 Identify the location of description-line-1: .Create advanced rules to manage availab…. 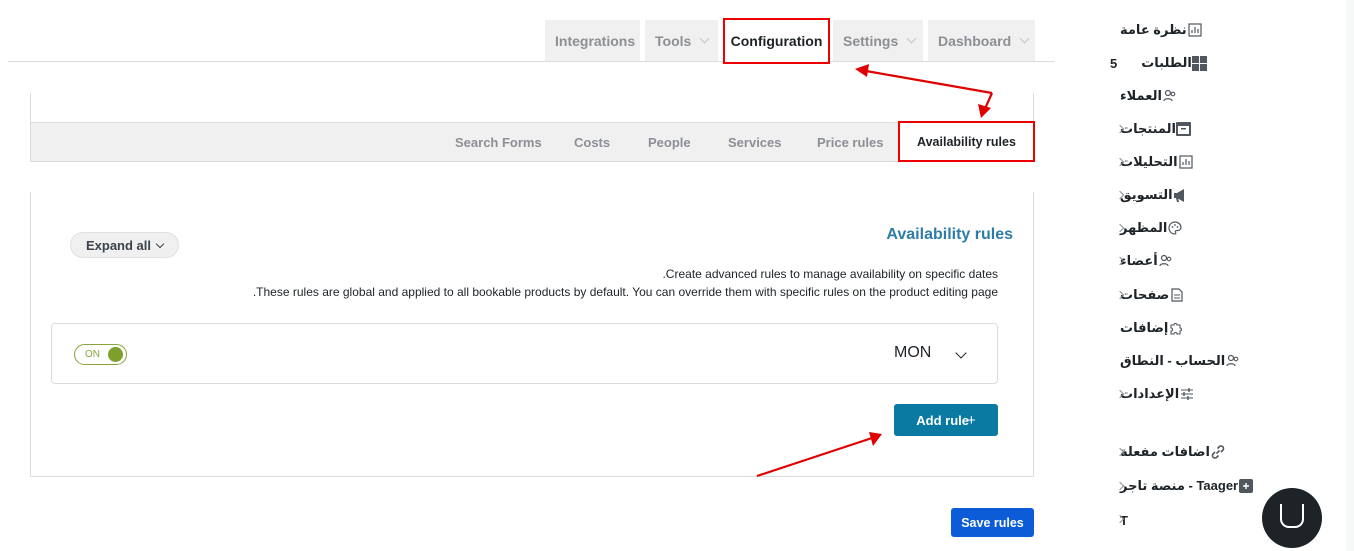
(830, 274).